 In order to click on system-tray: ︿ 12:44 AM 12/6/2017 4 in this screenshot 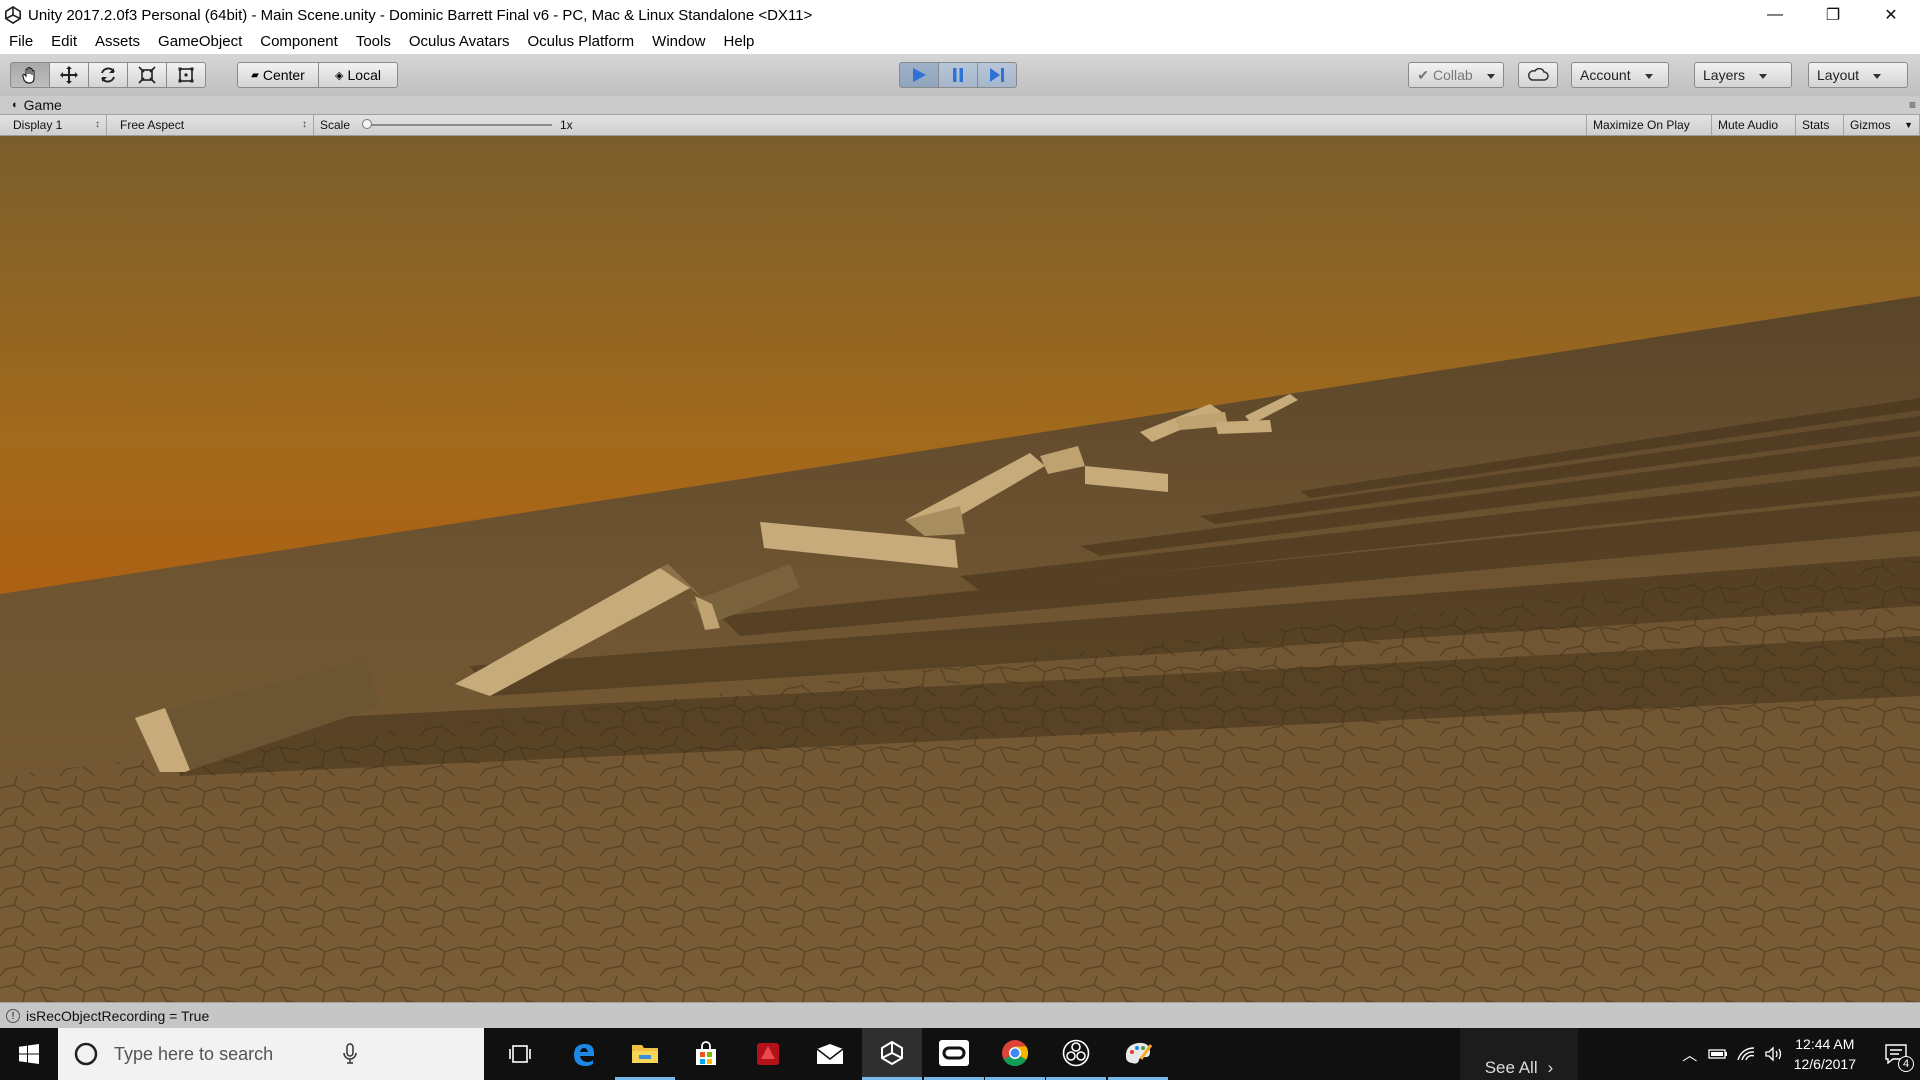, I will do `click(1798, 1054)`.